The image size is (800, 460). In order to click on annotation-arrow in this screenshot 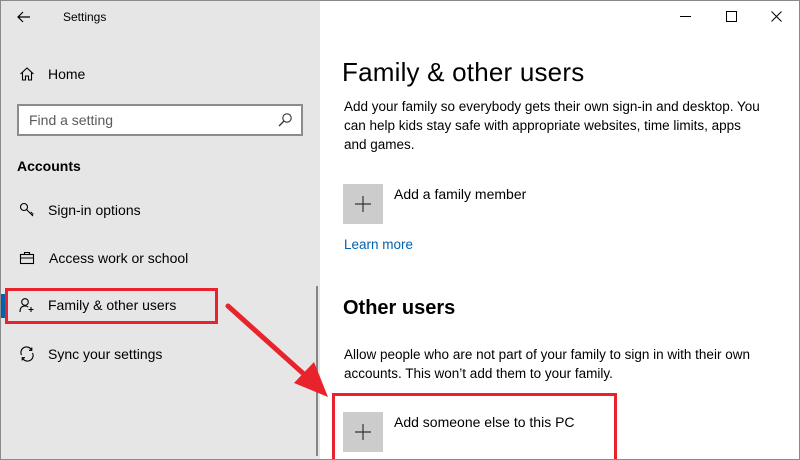, I will do `click(276, 350)`.